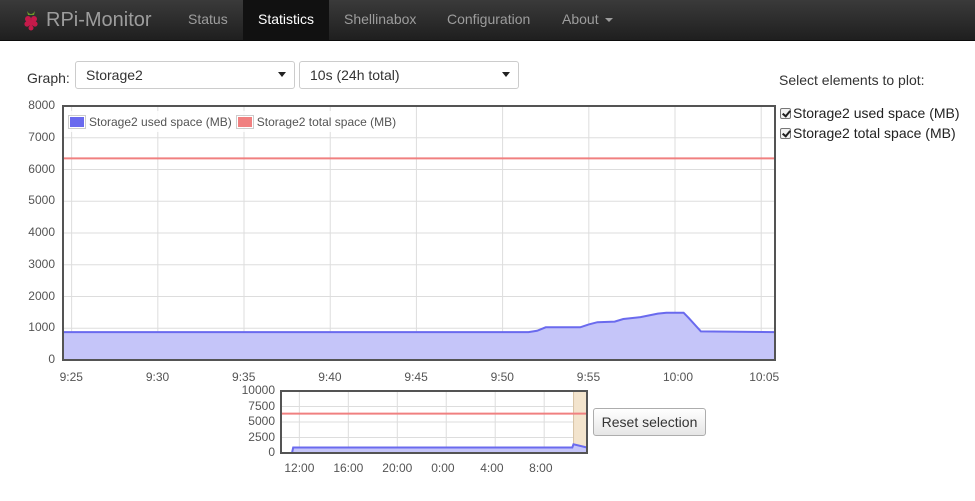  I want to click on x-tick-label: 10:00, so click(678, 377).